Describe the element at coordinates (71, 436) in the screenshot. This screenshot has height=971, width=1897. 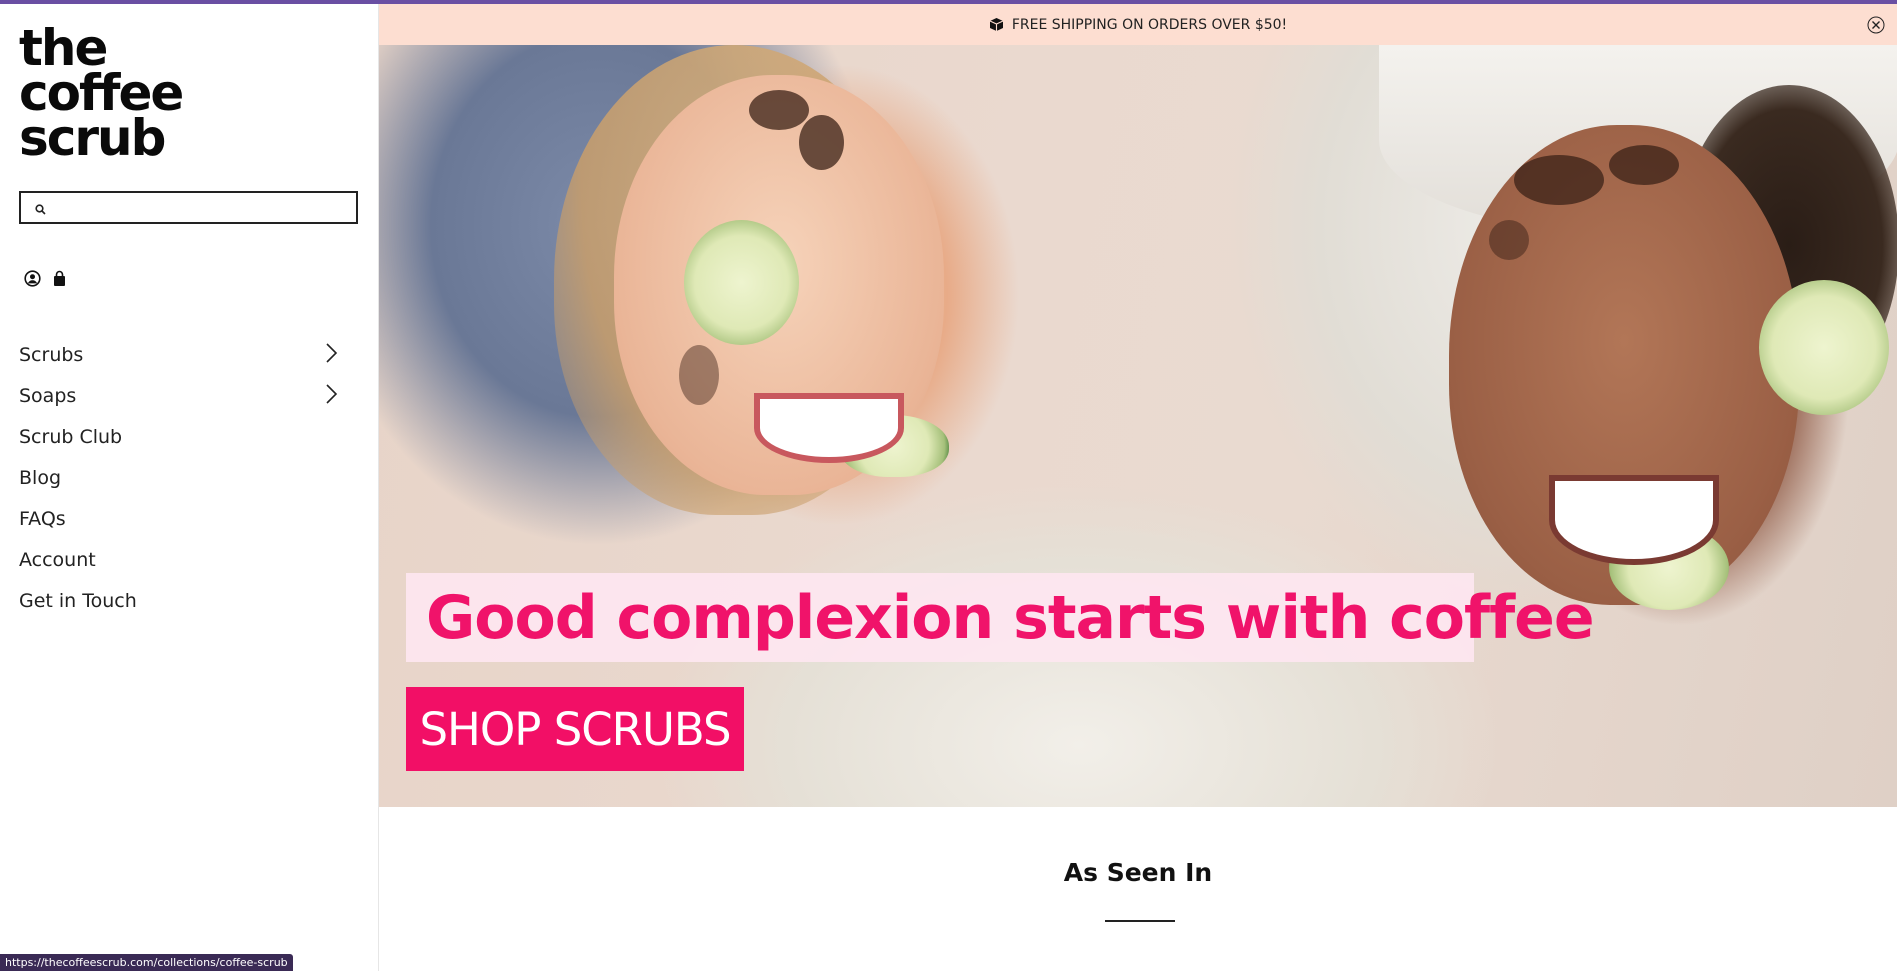
I see `nav-item-label: Scrub Club` at that location.